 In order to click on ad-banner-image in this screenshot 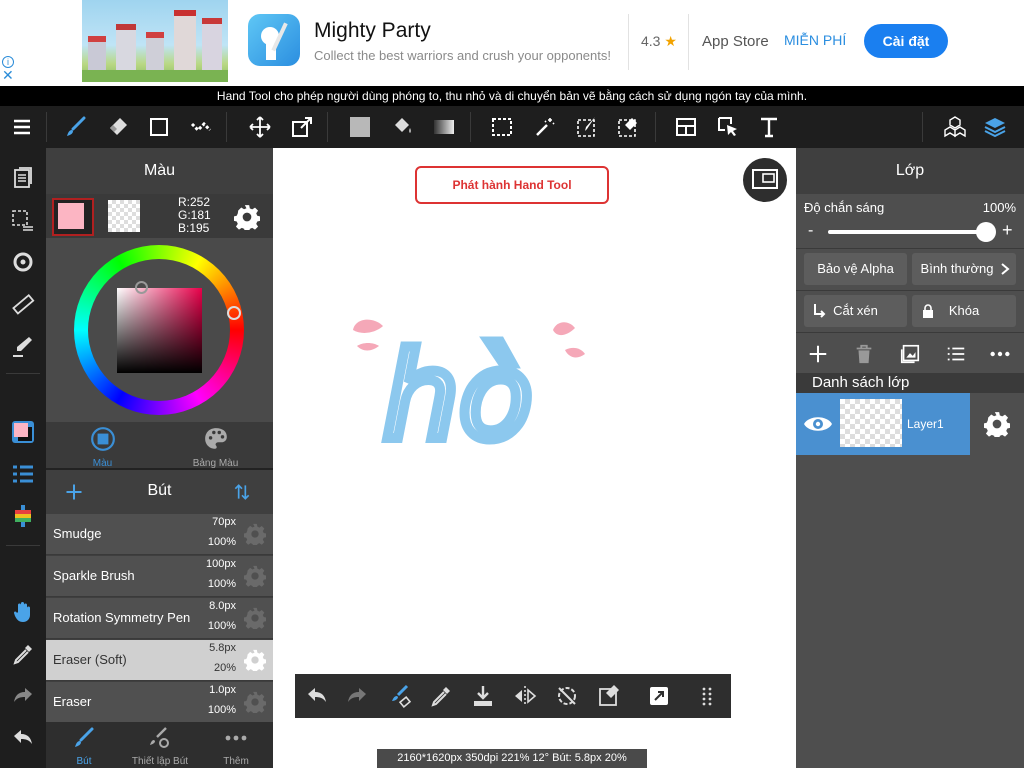, I will do `click(155, 41)`.